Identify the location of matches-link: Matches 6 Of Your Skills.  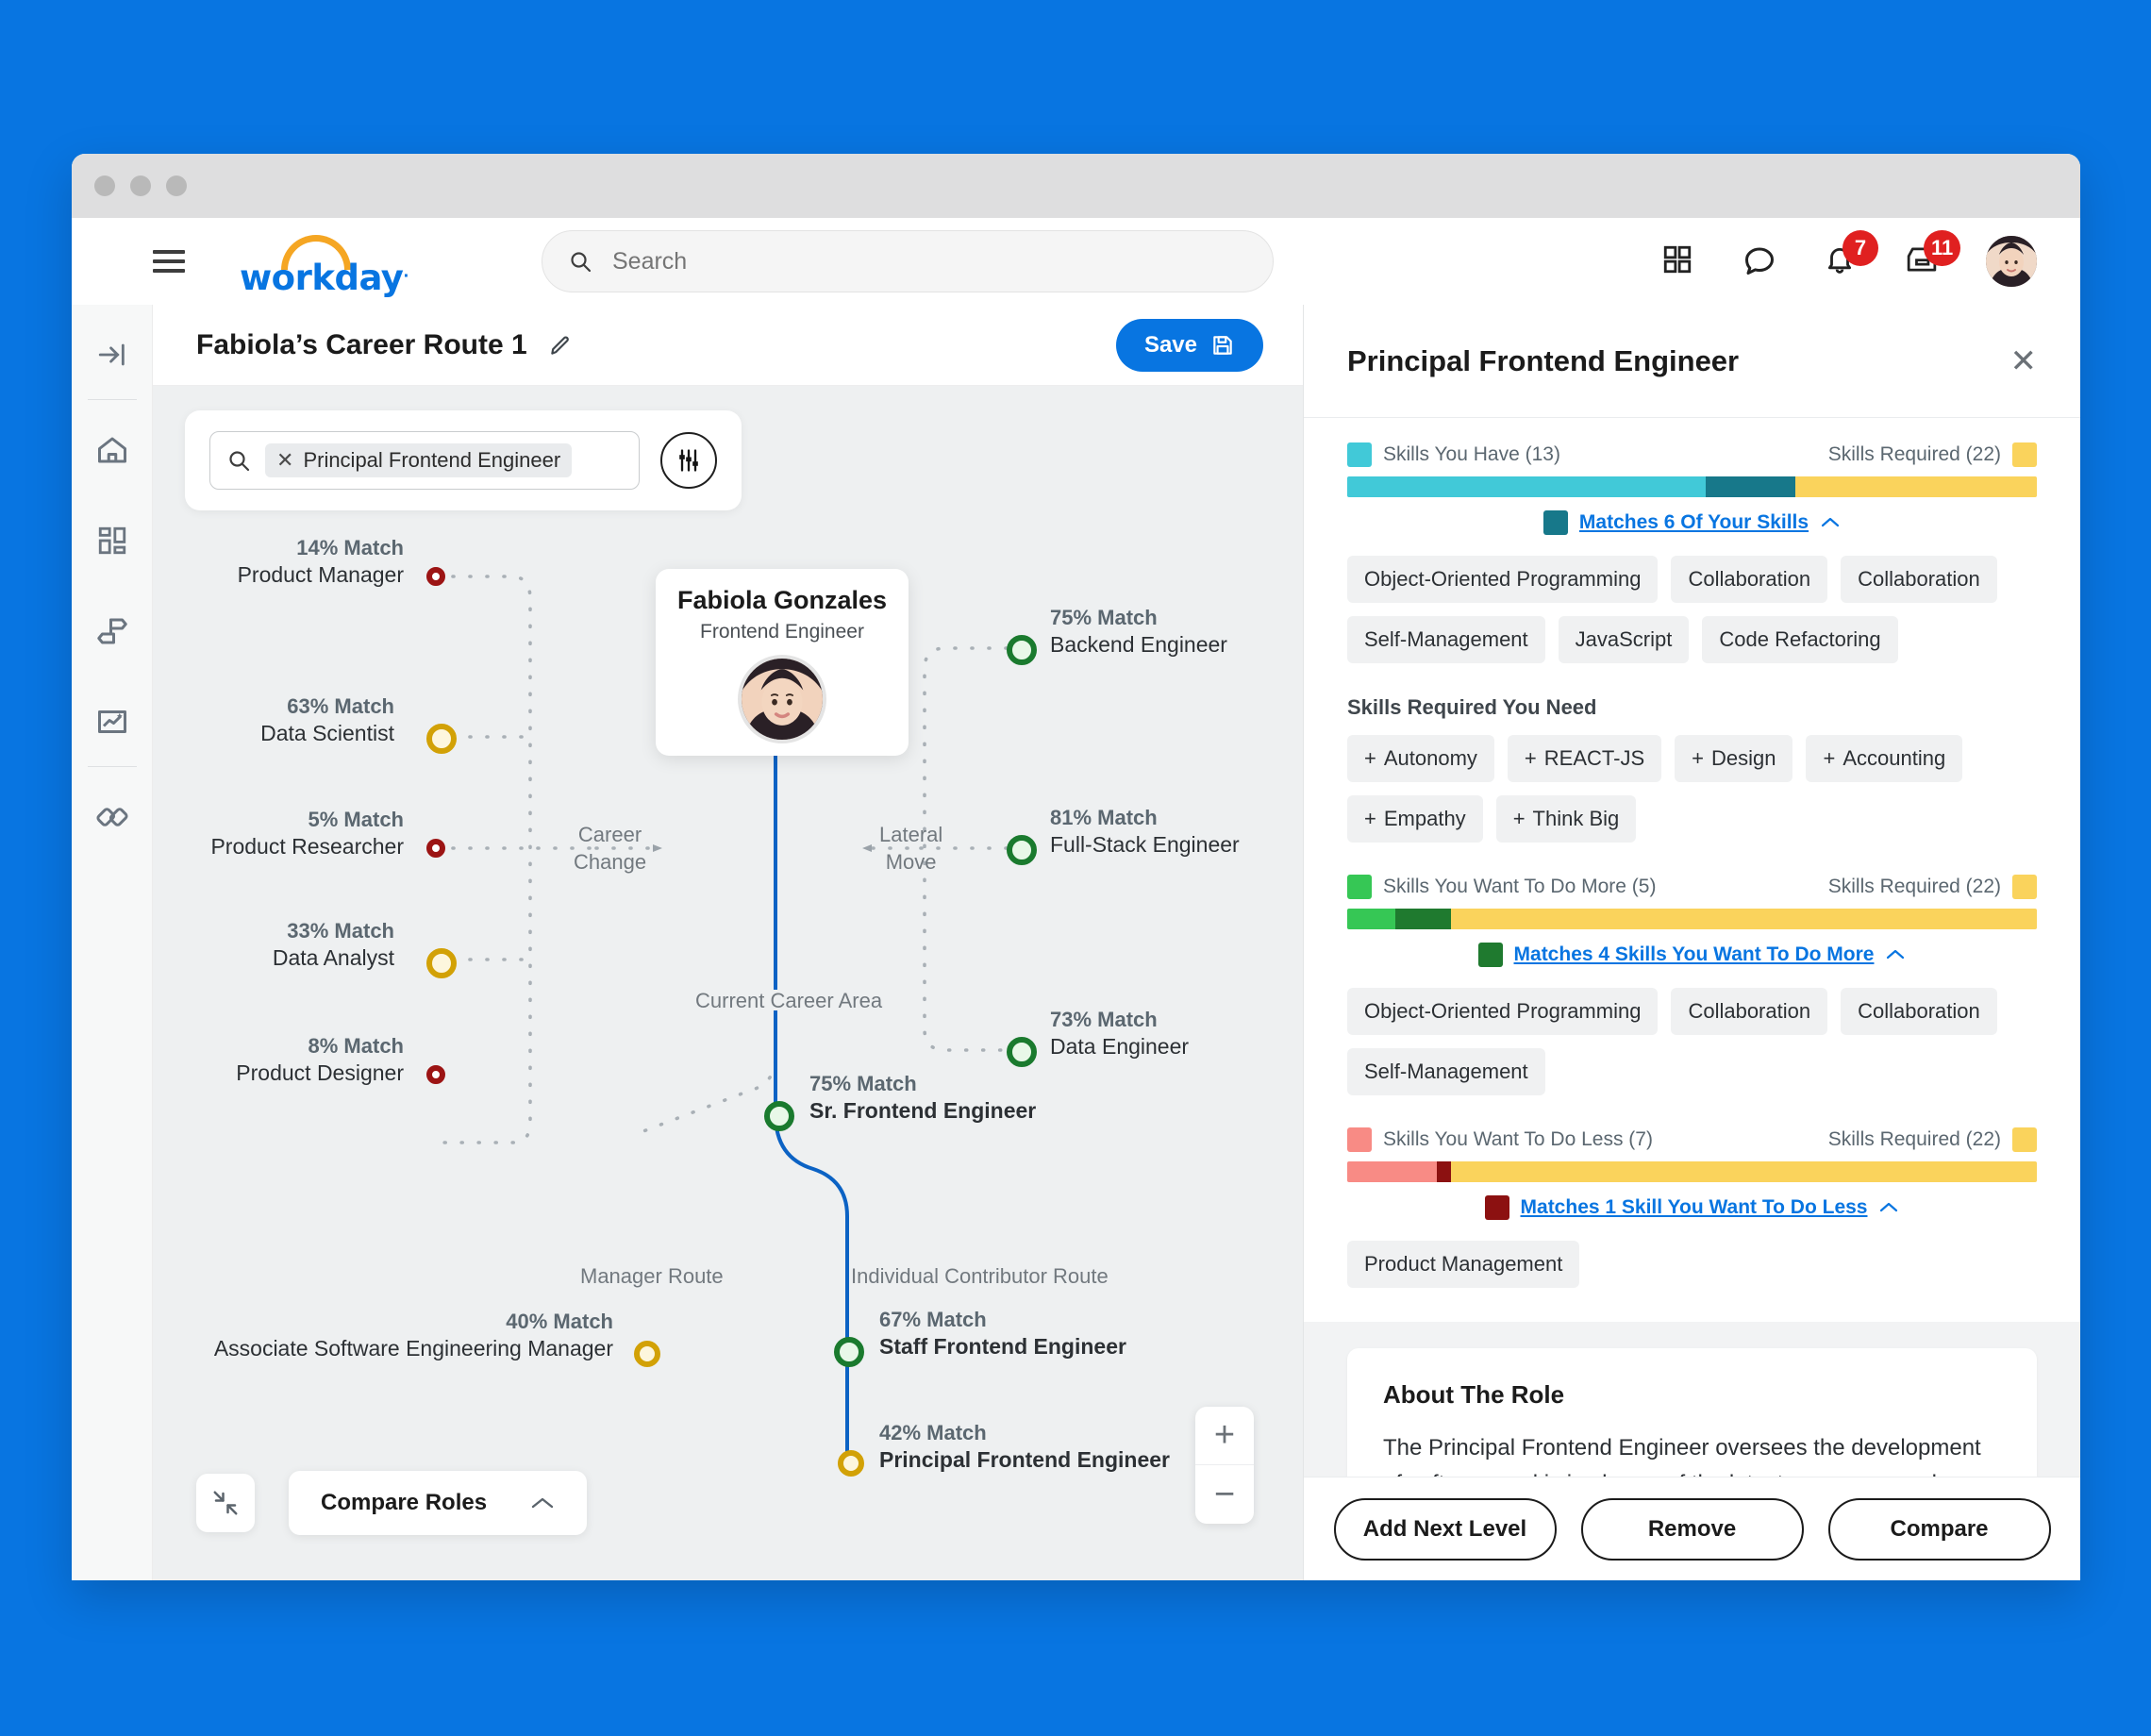
(1694, 522).